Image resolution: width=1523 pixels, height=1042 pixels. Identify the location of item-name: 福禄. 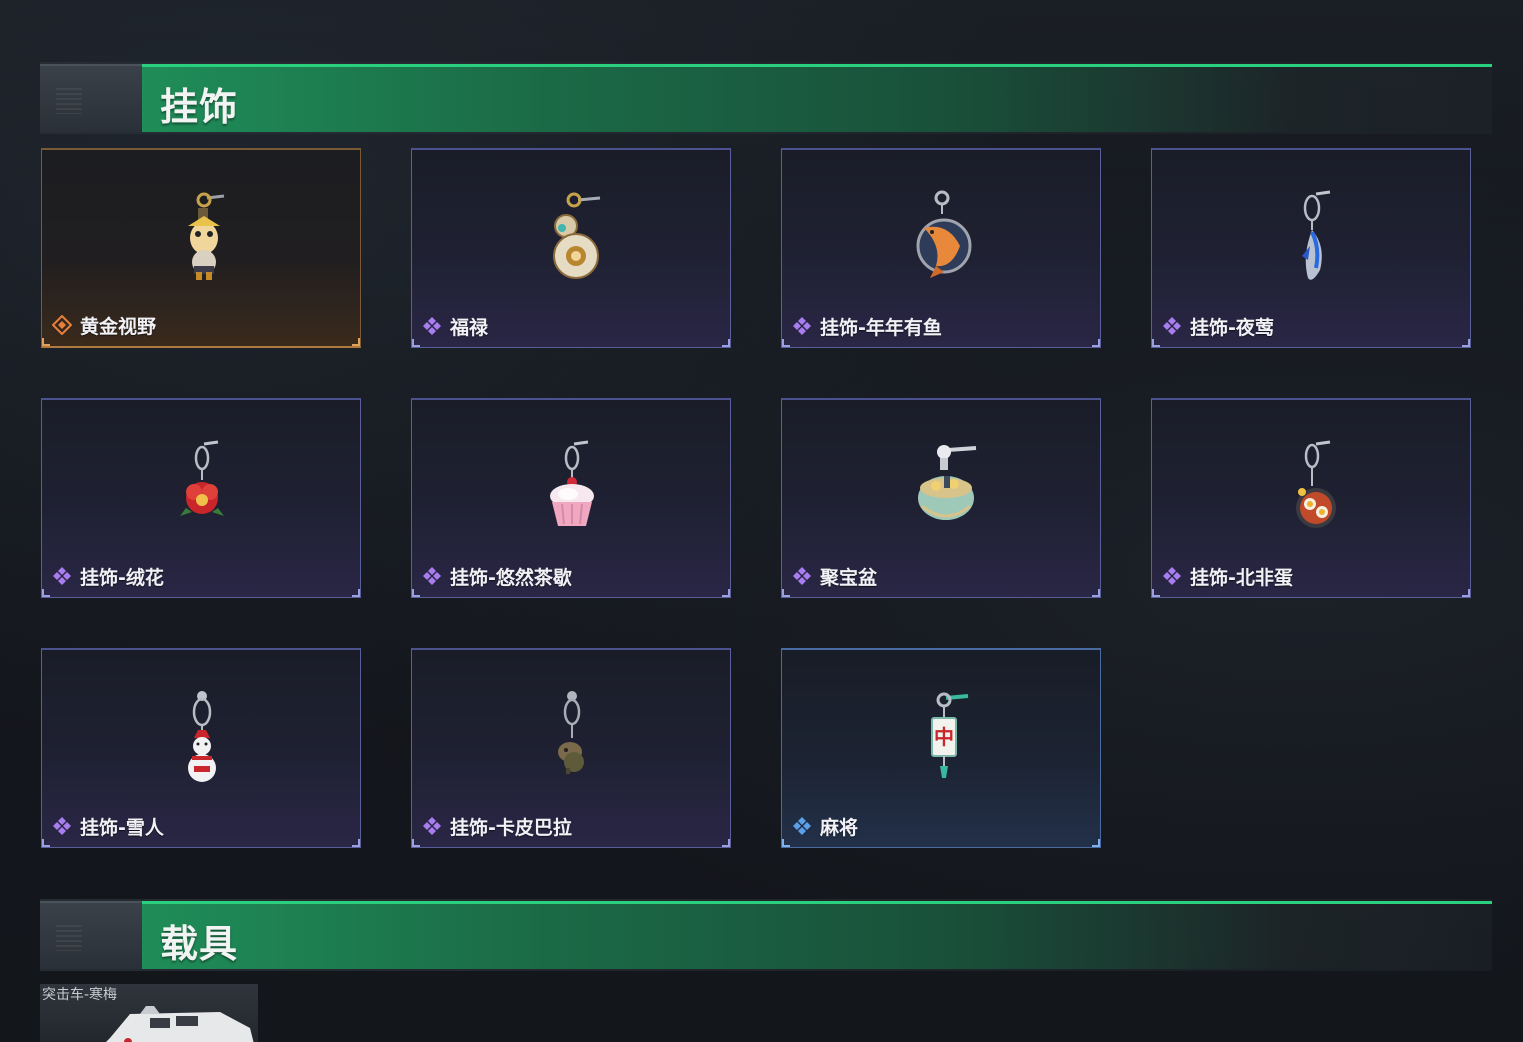
(469, 327).